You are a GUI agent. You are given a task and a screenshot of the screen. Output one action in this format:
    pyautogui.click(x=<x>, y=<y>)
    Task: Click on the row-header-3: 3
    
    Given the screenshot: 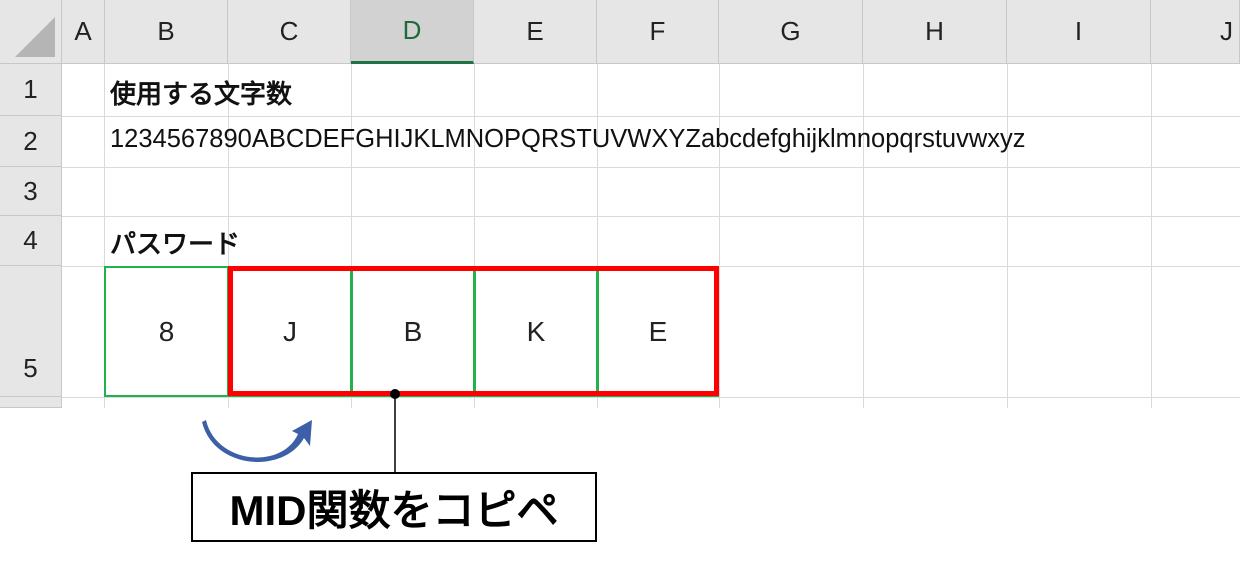 What is the action you would take?
    pyautogui.click(x=31, y=191)
    